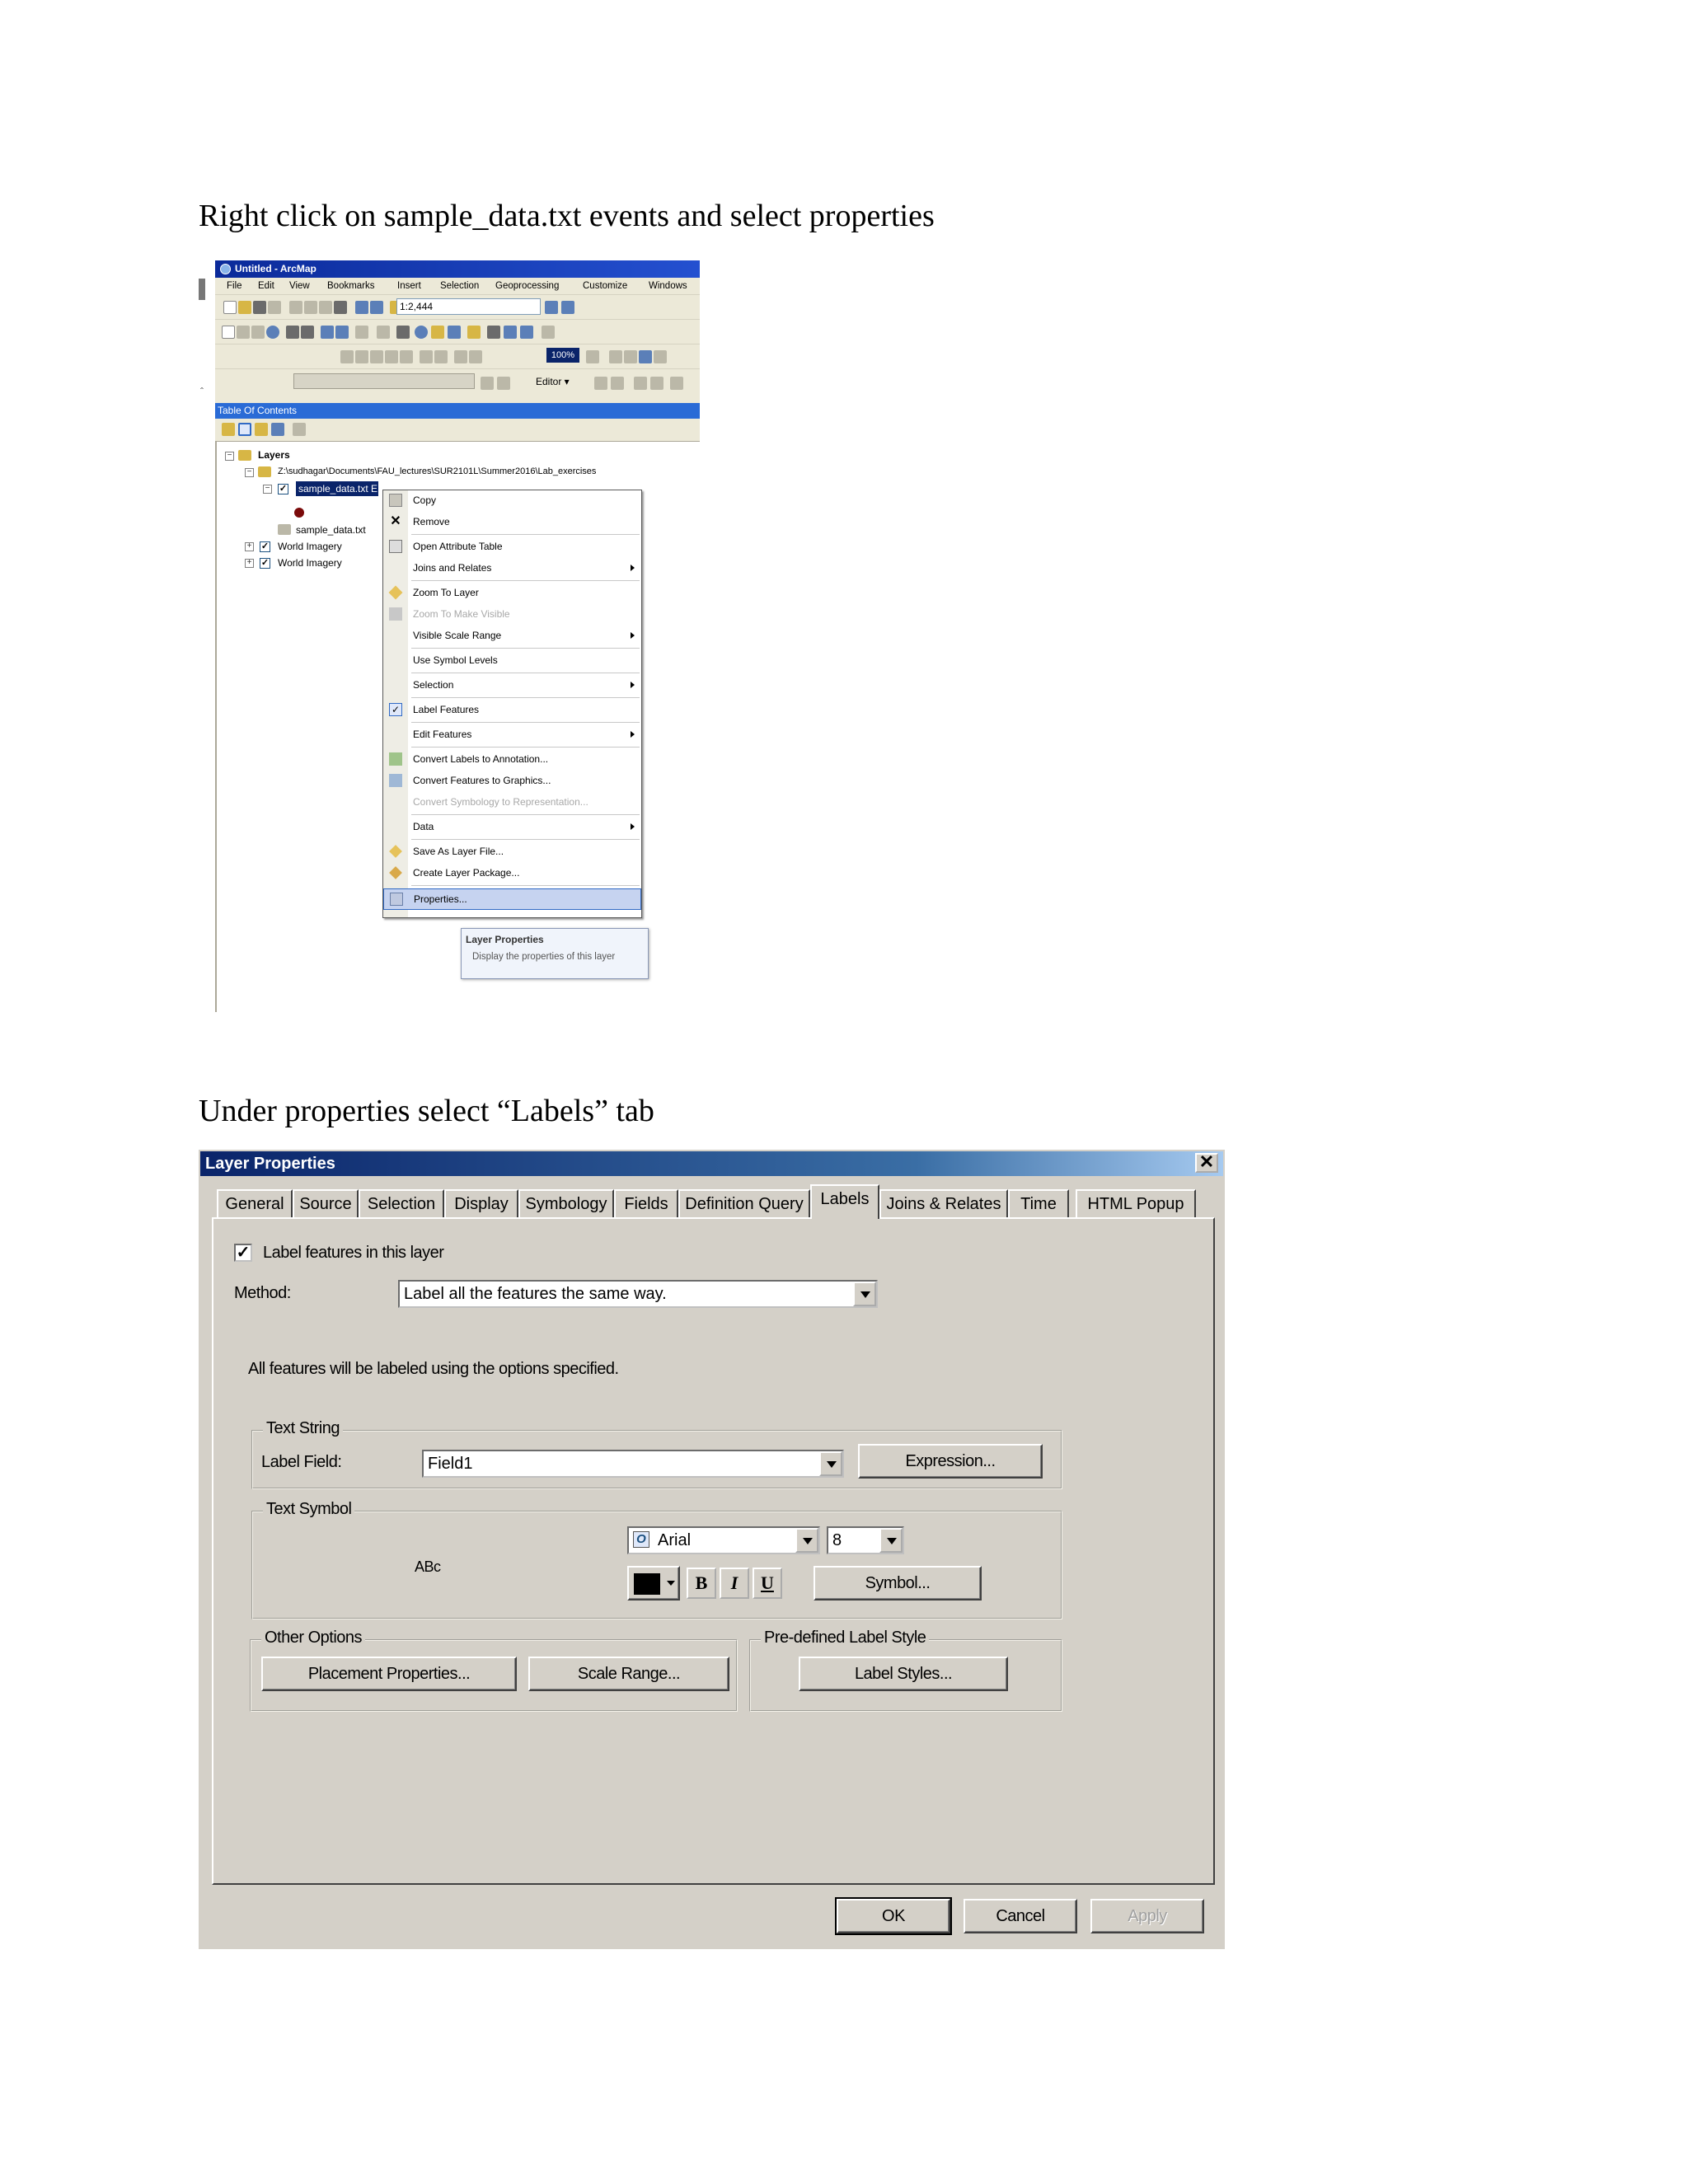 The image size is (1688, 2184). What do you see at coordinates (342, 332) in the screenshot?
I see `forward-icon` at bounding box center [342, 332].